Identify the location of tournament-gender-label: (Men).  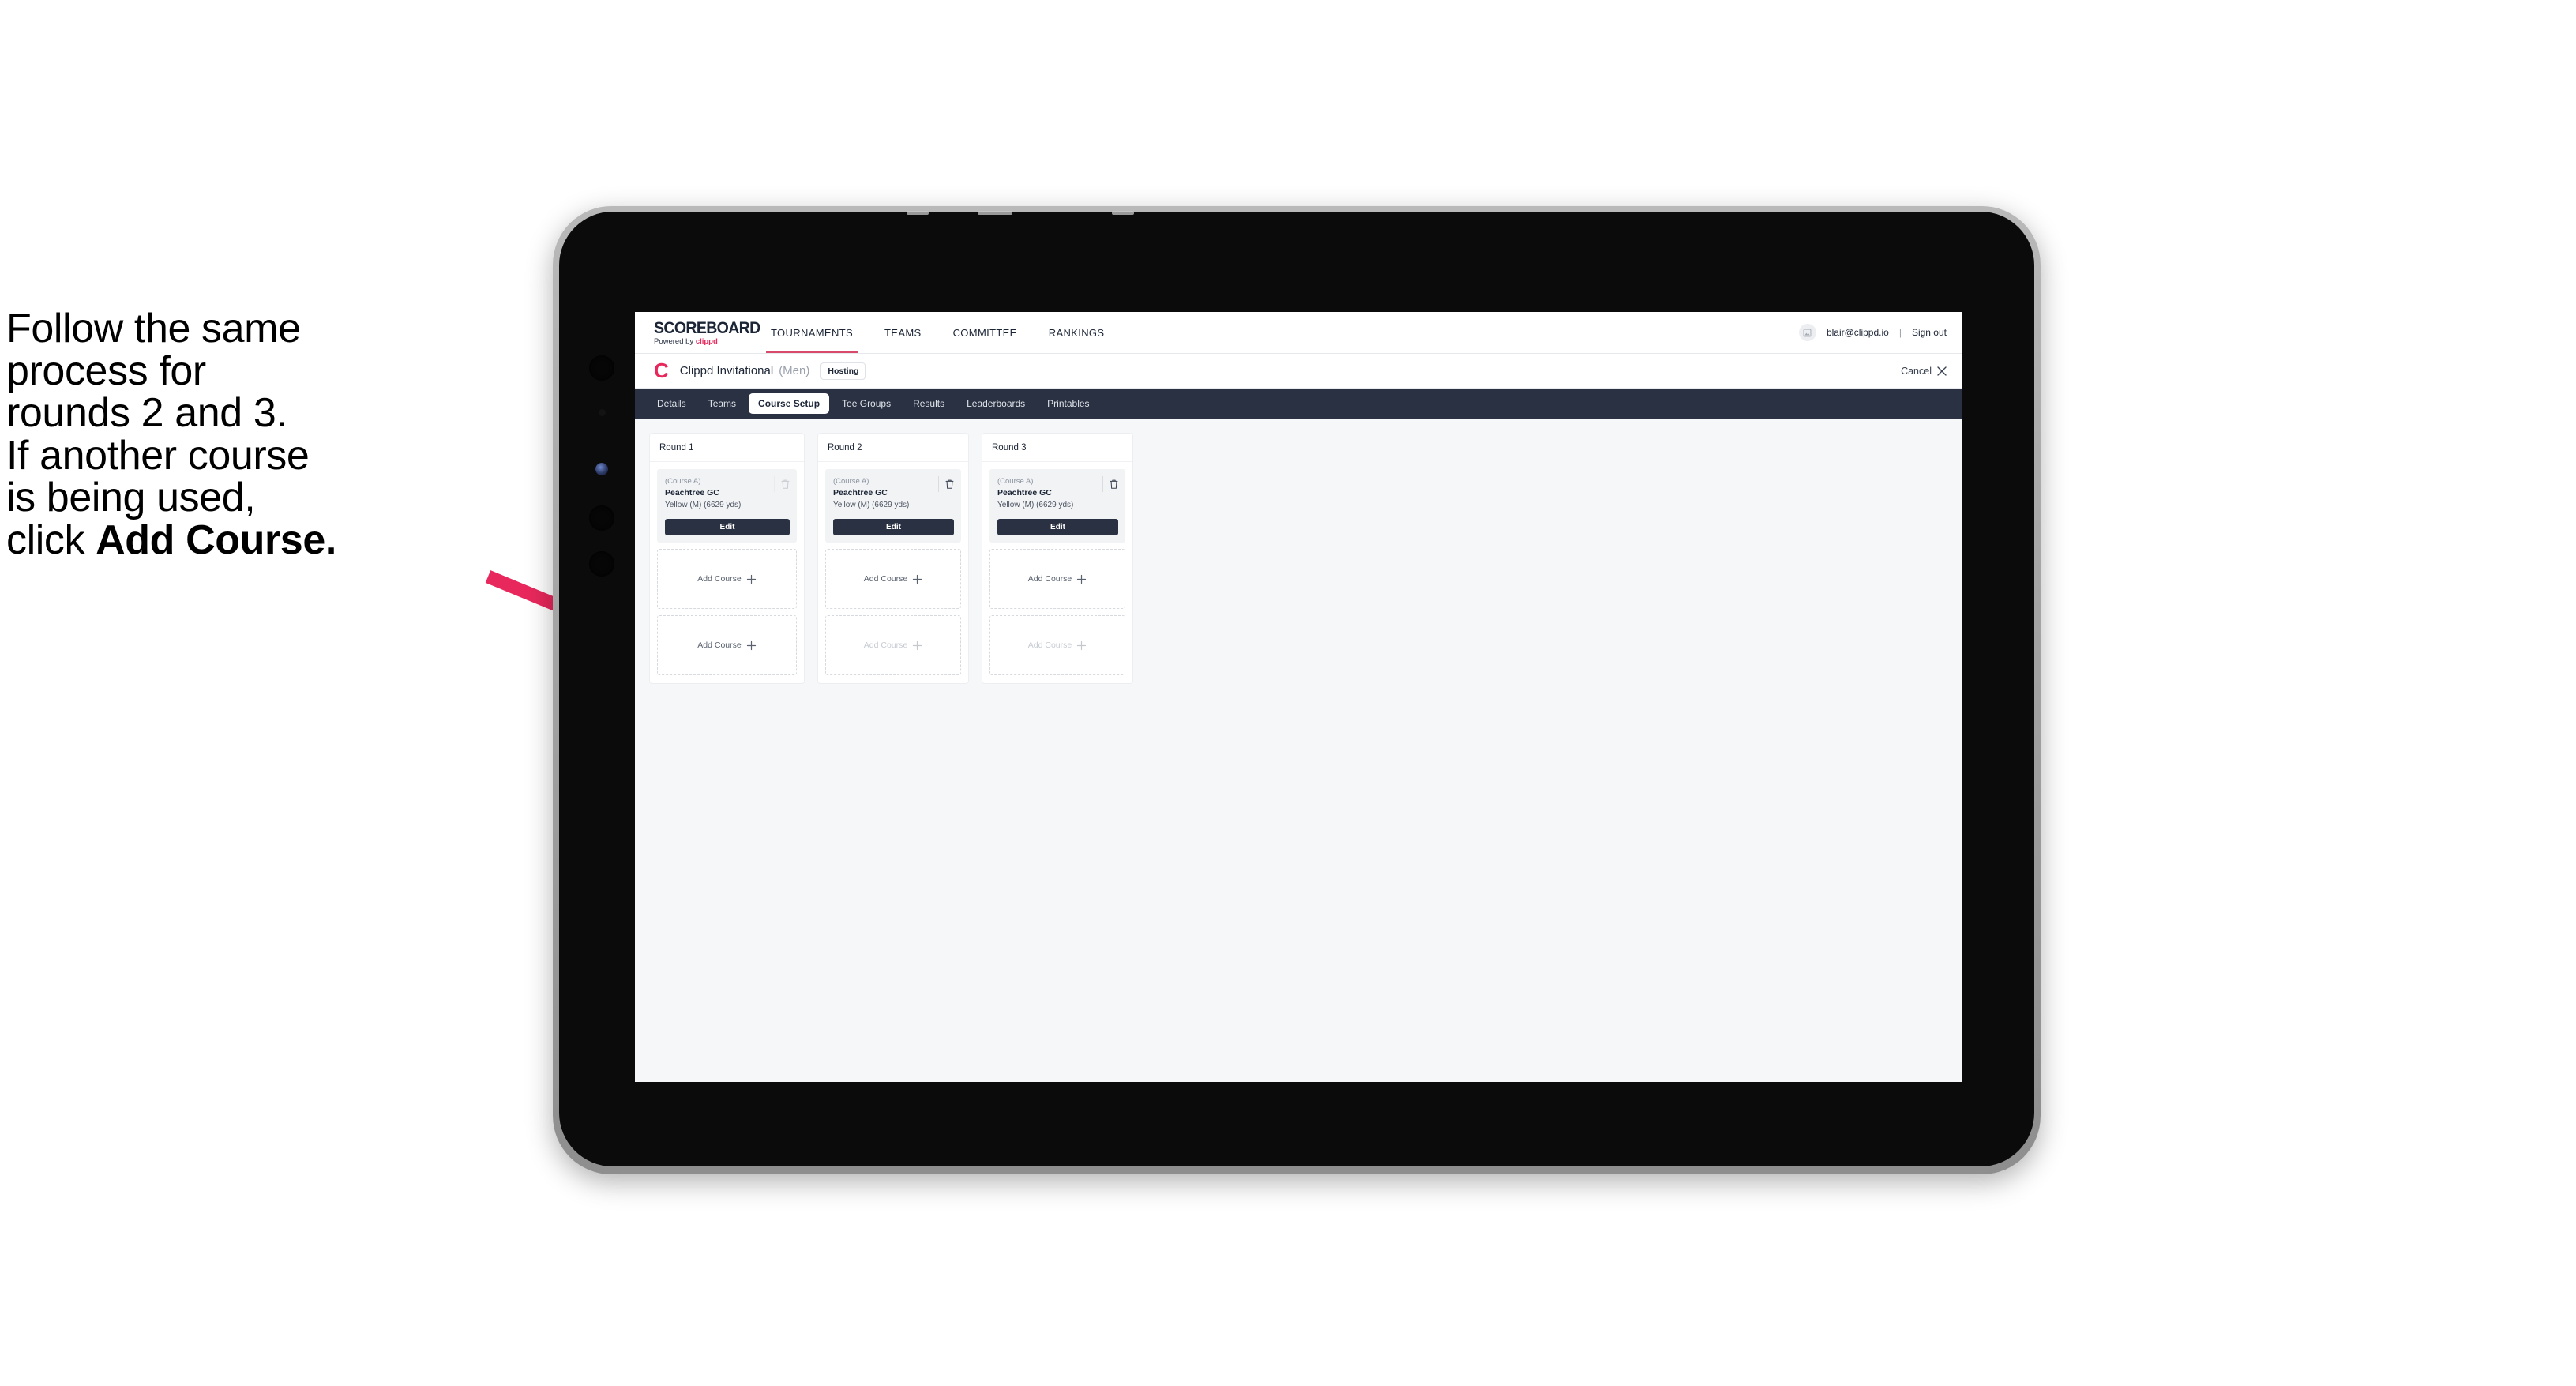
(794, 370).